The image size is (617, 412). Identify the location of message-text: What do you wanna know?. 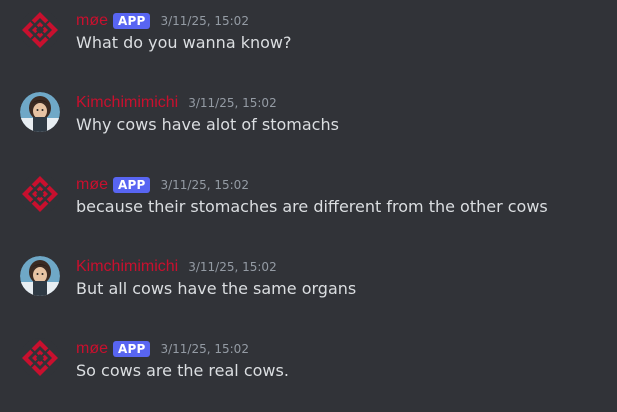
(184, 42).